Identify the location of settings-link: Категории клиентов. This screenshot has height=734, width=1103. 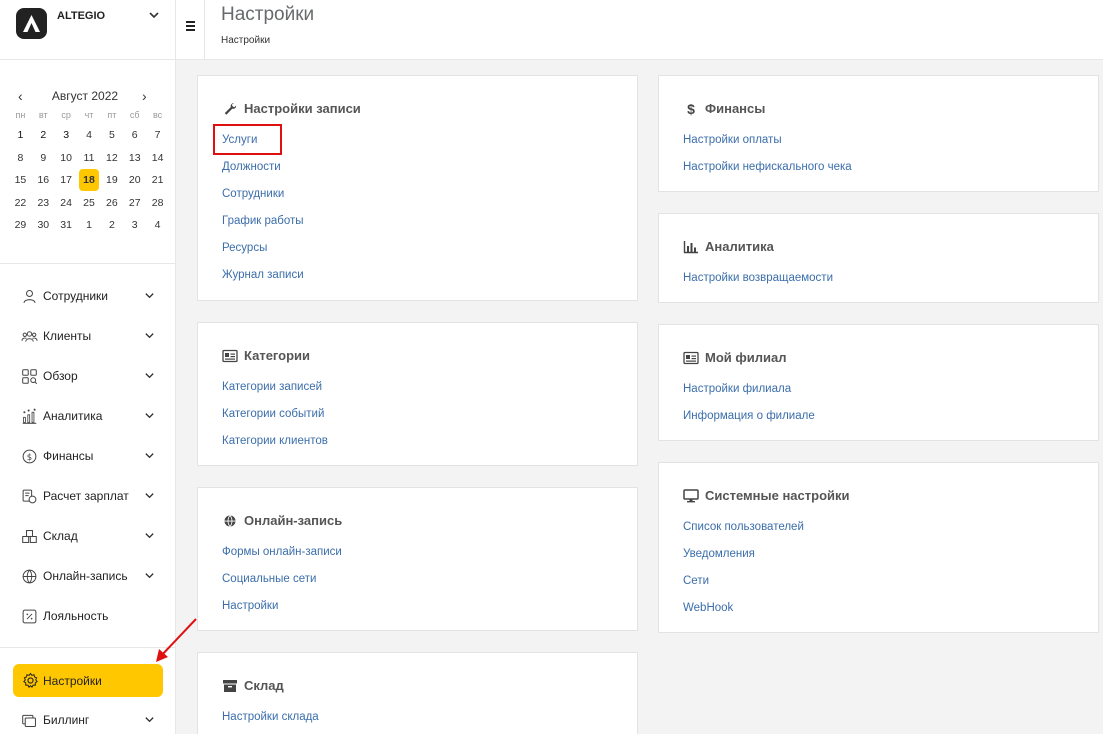
(275, 441).